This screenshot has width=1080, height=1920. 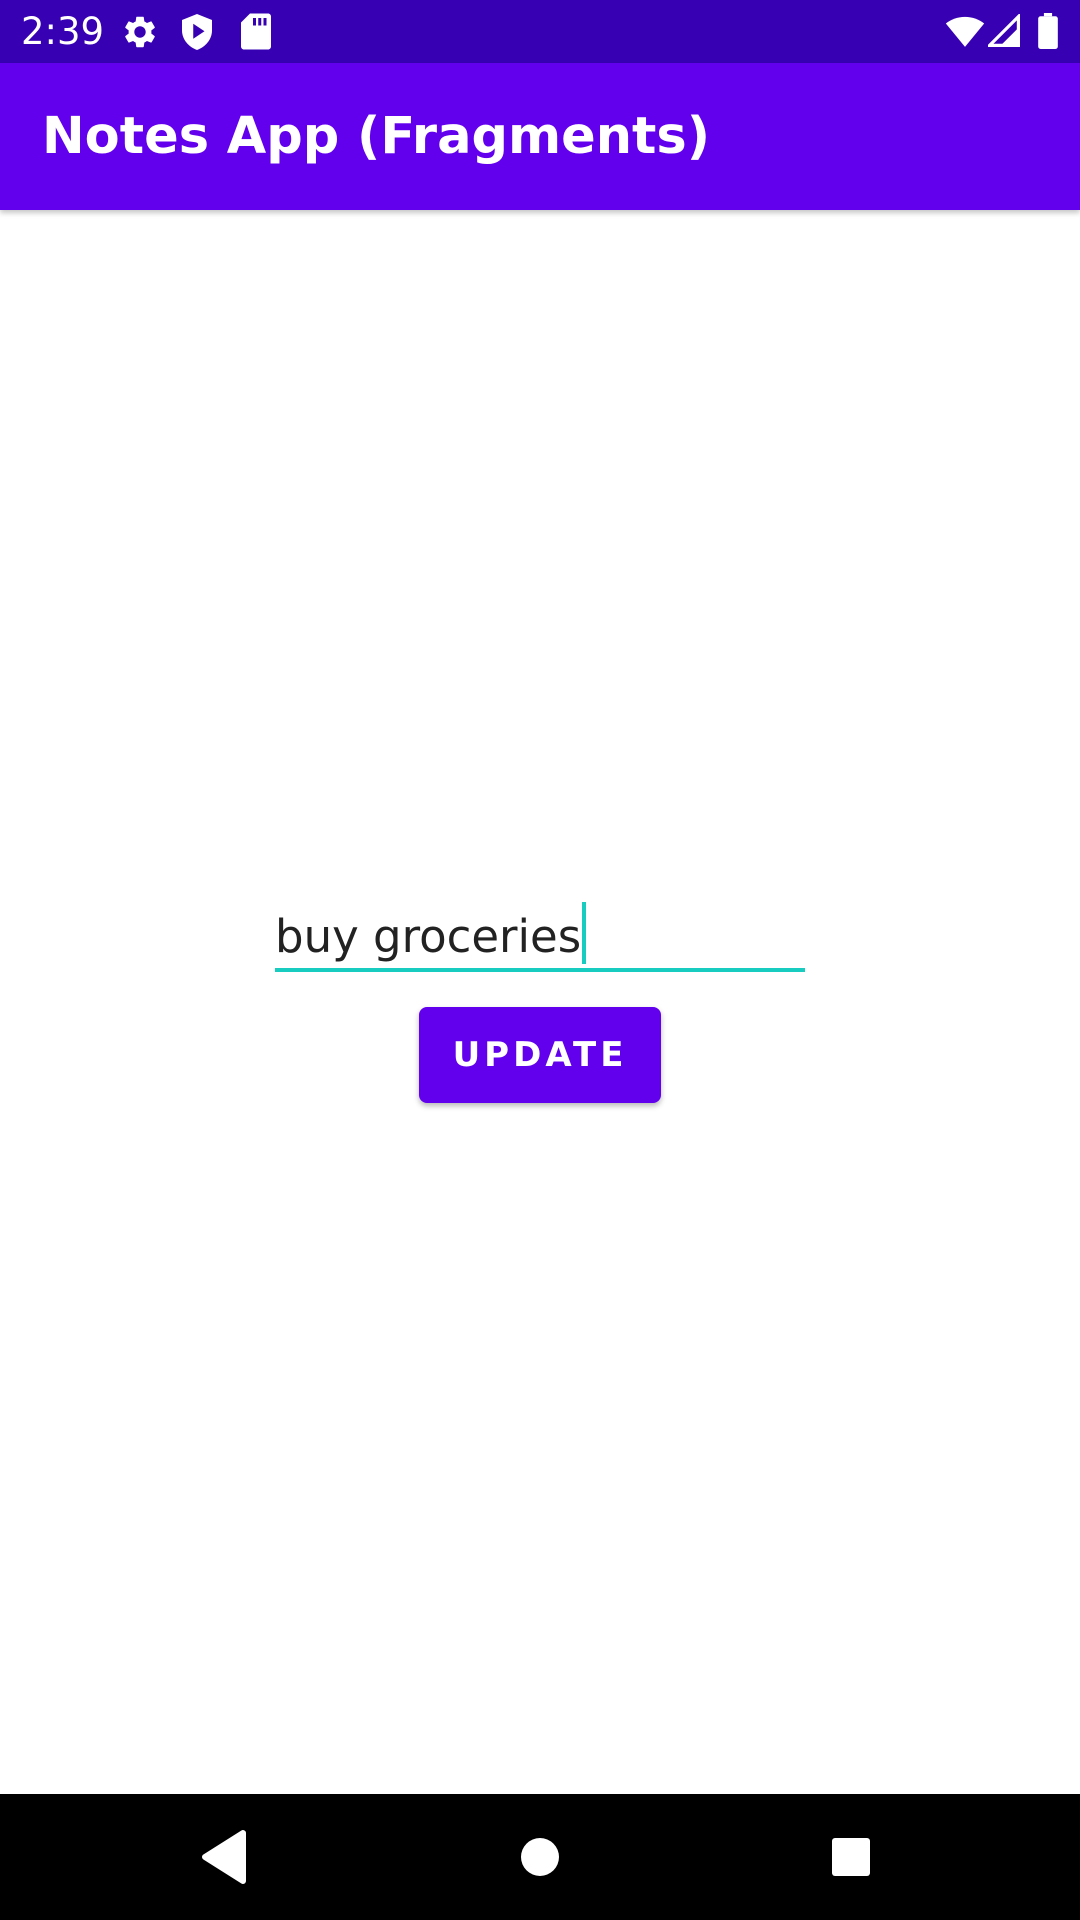 What do you see at coordinates (197, 34) in the screenshot?
I see `play-shield-icon` at bounding box center [197, 34].